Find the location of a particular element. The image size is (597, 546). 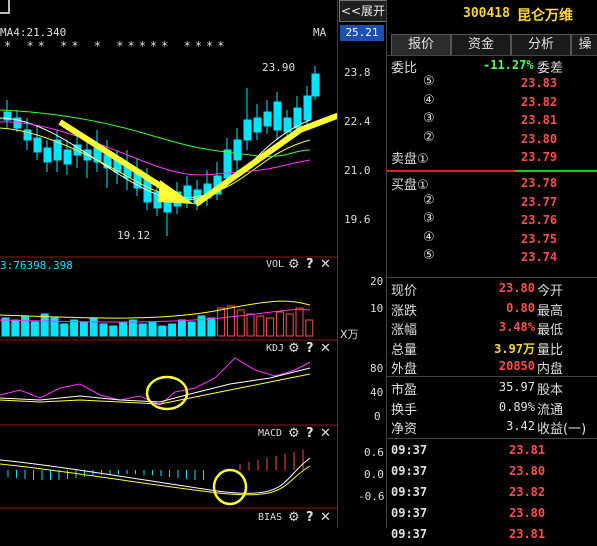

top-price-badge: 25.21 is located at coordinates (362, 33).